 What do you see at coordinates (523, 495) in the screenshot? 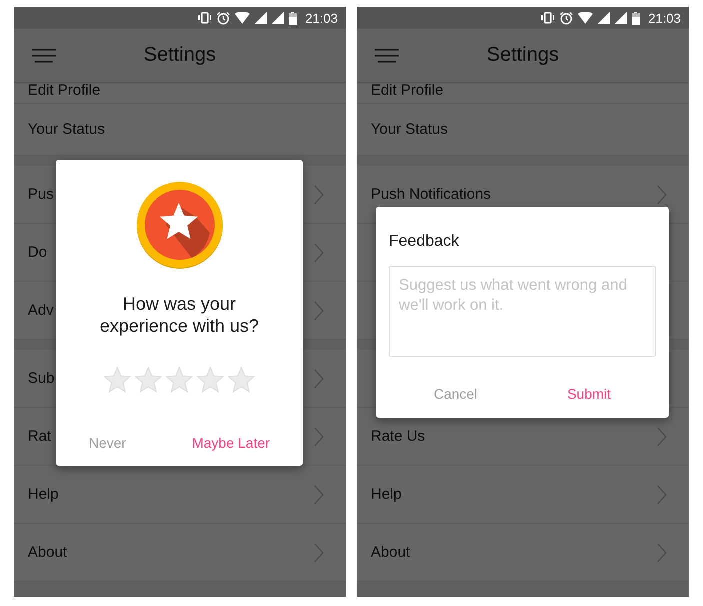
I see `settings-row: Help` at bounding box center [523, 495].